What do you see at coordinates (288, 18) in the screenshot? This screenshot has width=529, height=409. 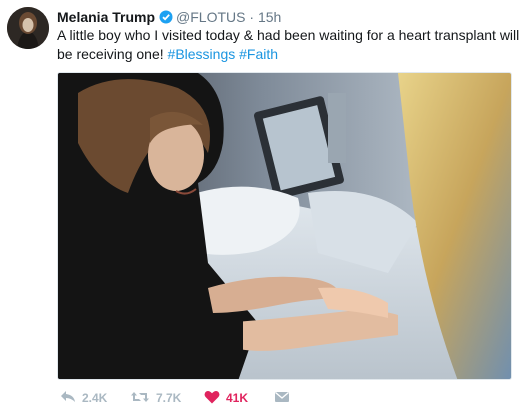 I see `tweet-header: Melania Trump @FLOTUS · 15h` at bounding box center [288, 18].